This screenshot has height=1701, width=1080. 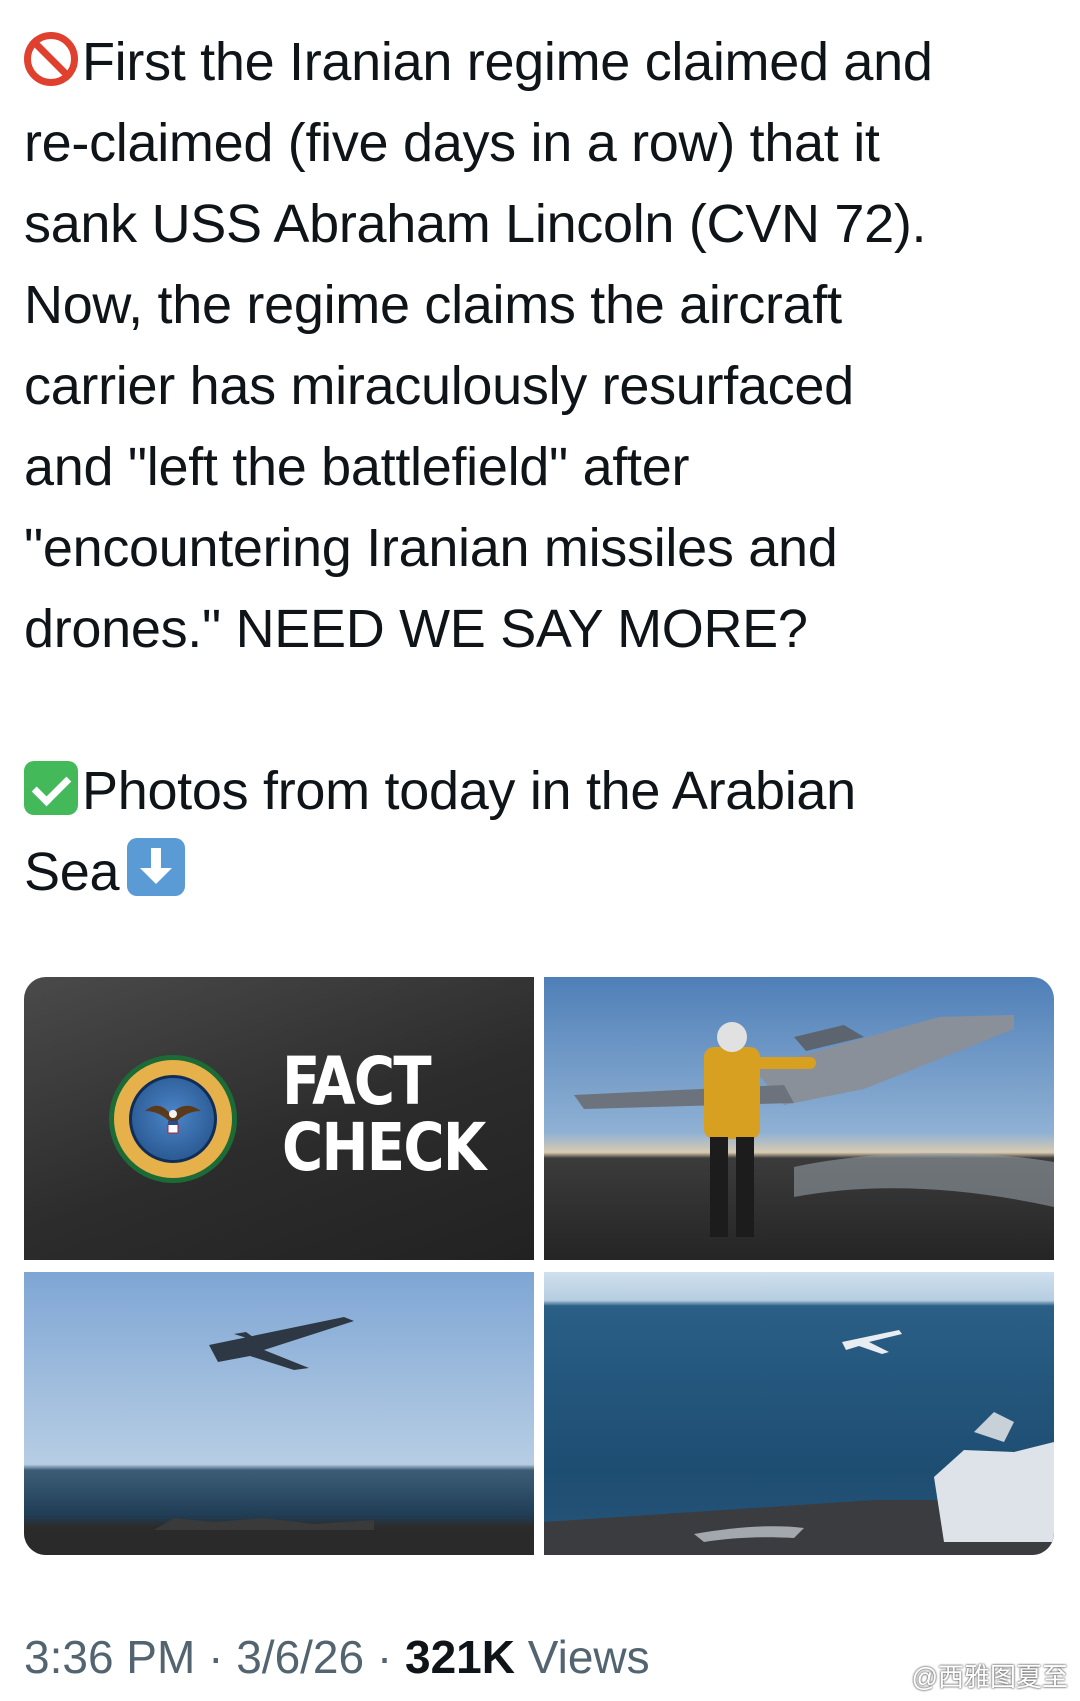 I want to click on tweet-timestamp: 3:36 PM · 3/6/26 · 321K Views, so click(x=337, y=1657).